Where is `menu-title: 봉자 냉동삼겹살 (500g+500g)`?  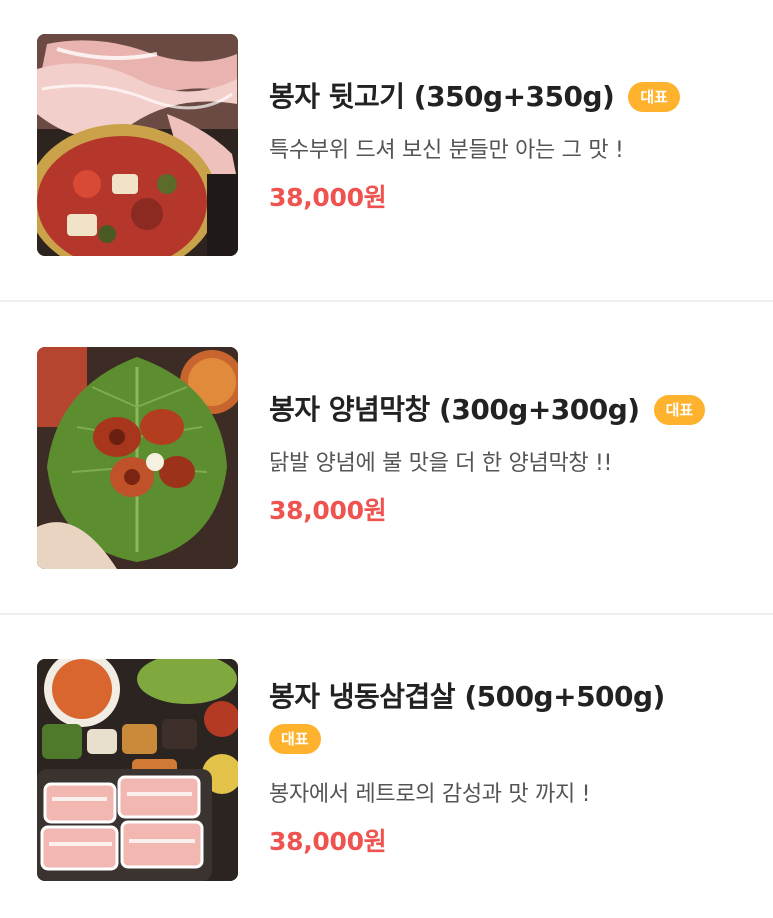 menu-title: 봉자 냉동삼겹살 (500g+500g) is located at coordinates (467, 697).